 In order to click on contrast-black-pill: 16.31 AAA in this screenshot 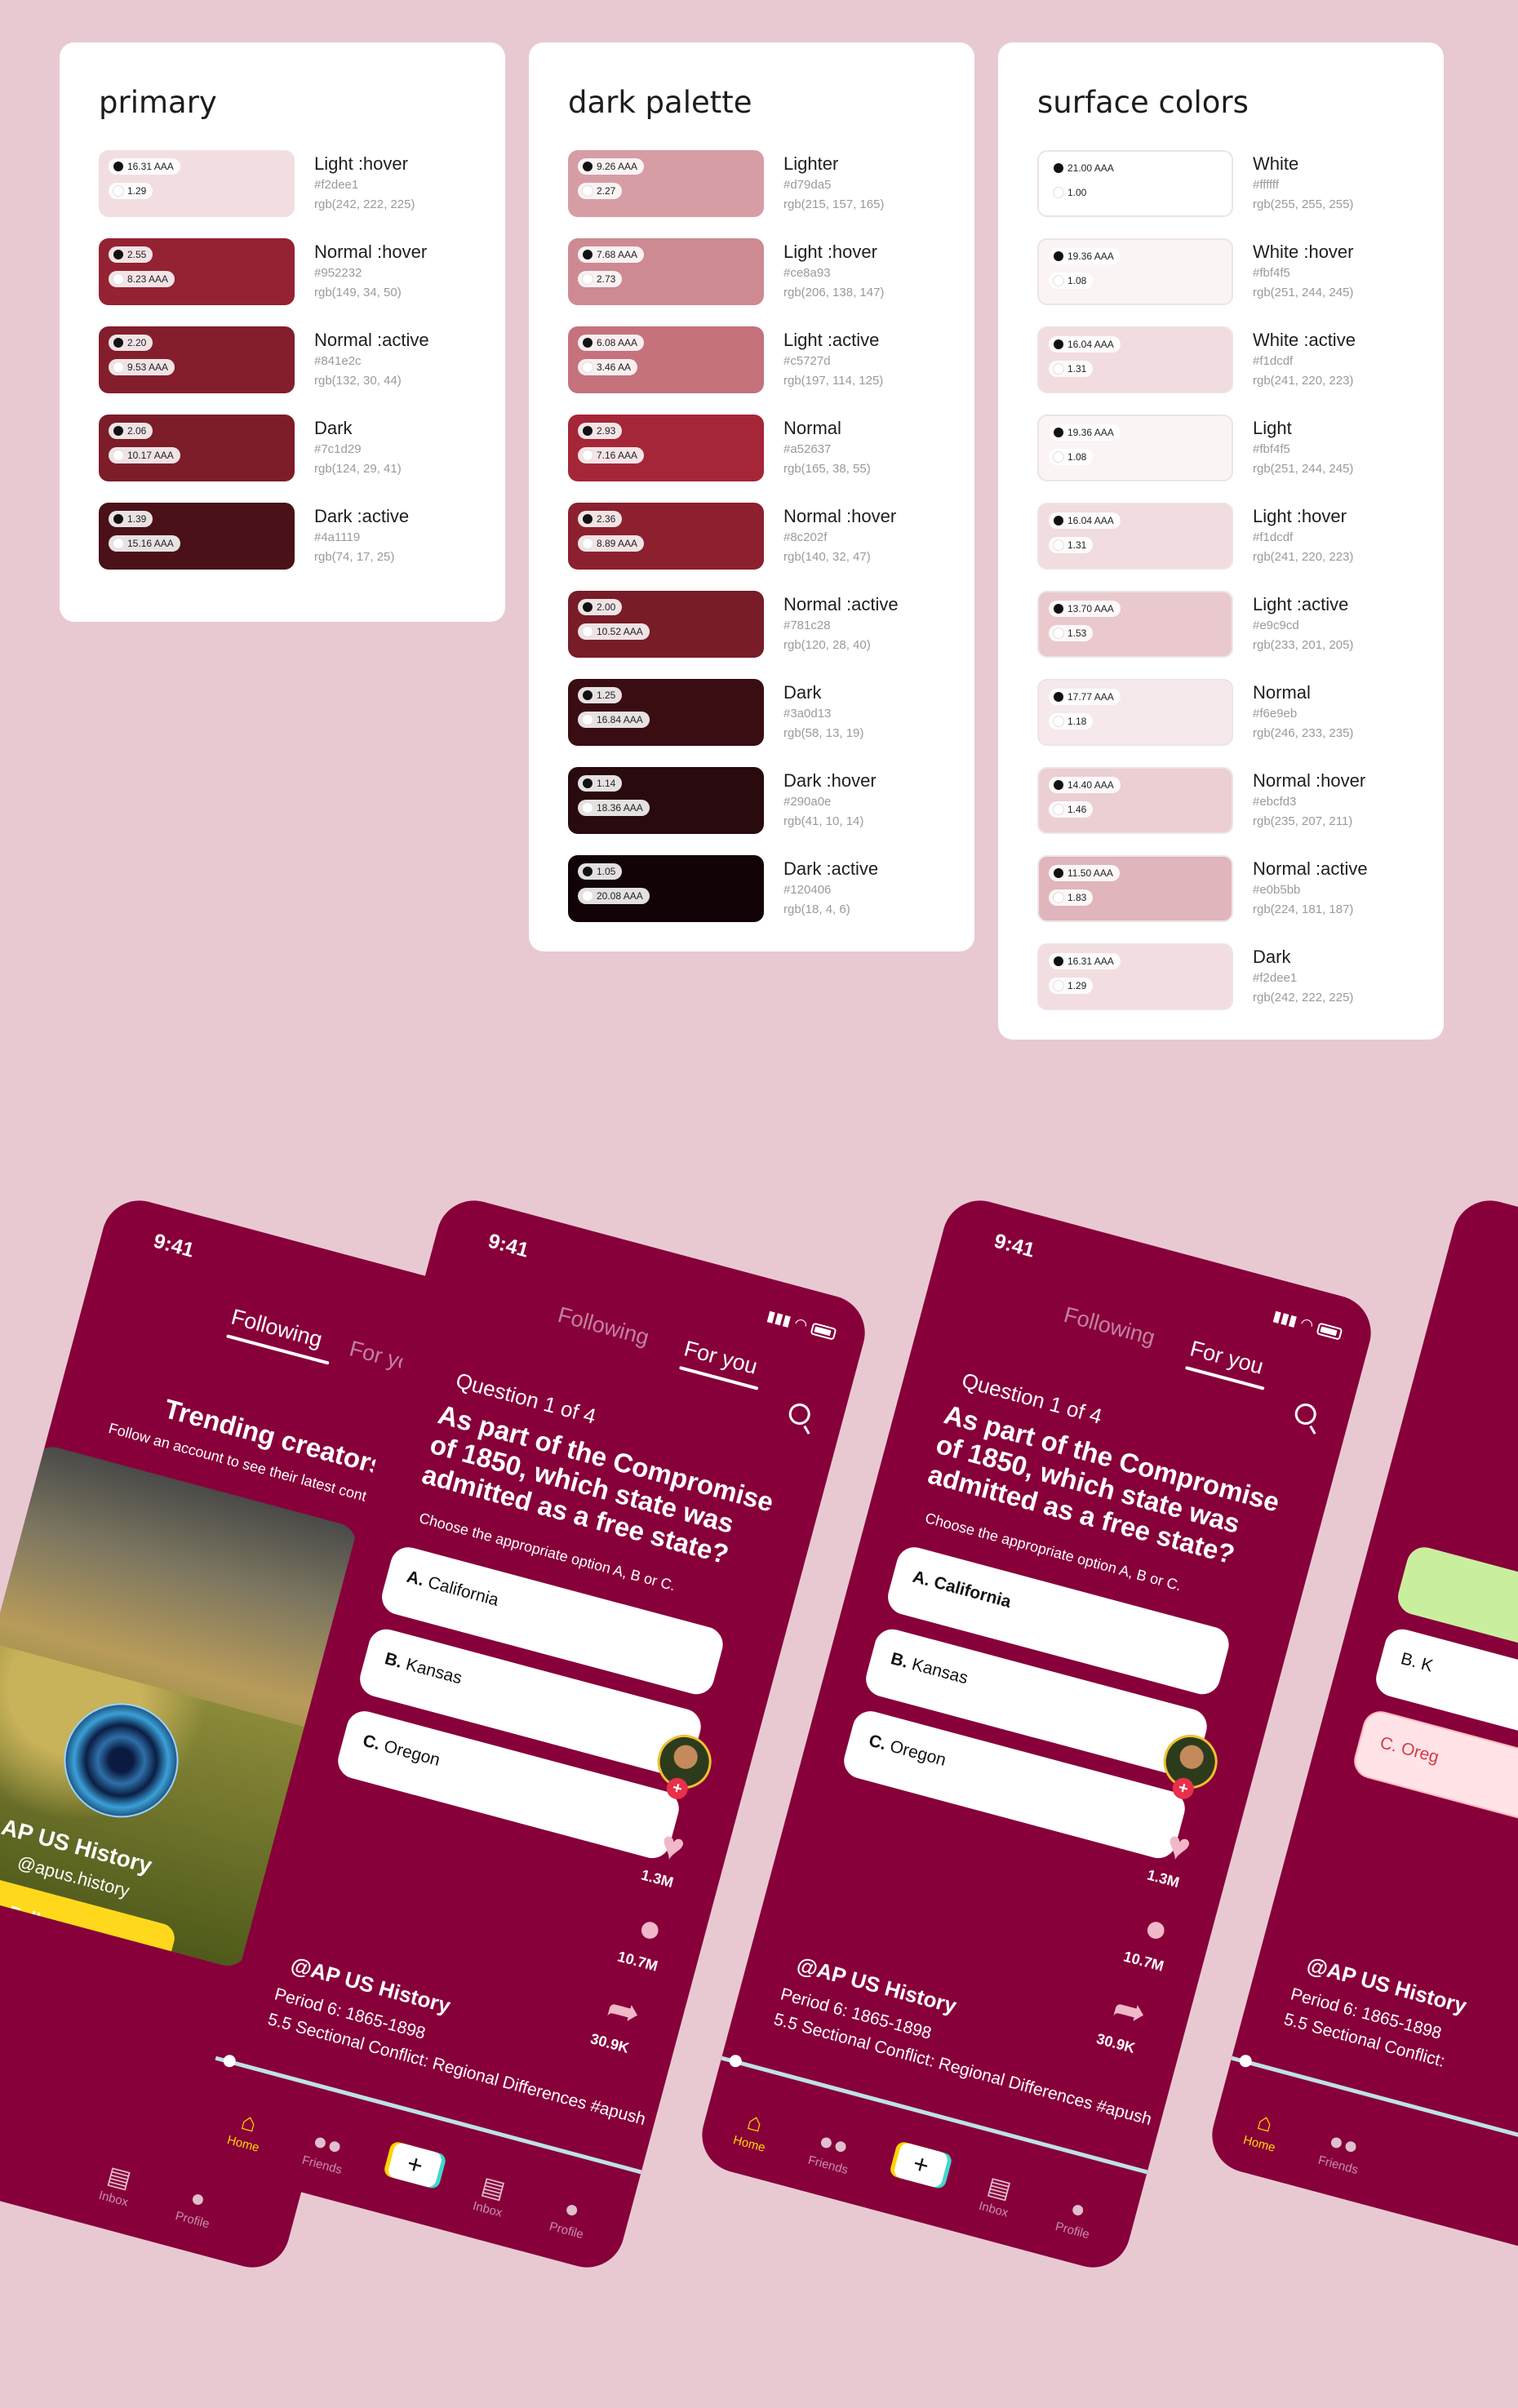, I will do `click(144, 166)`.